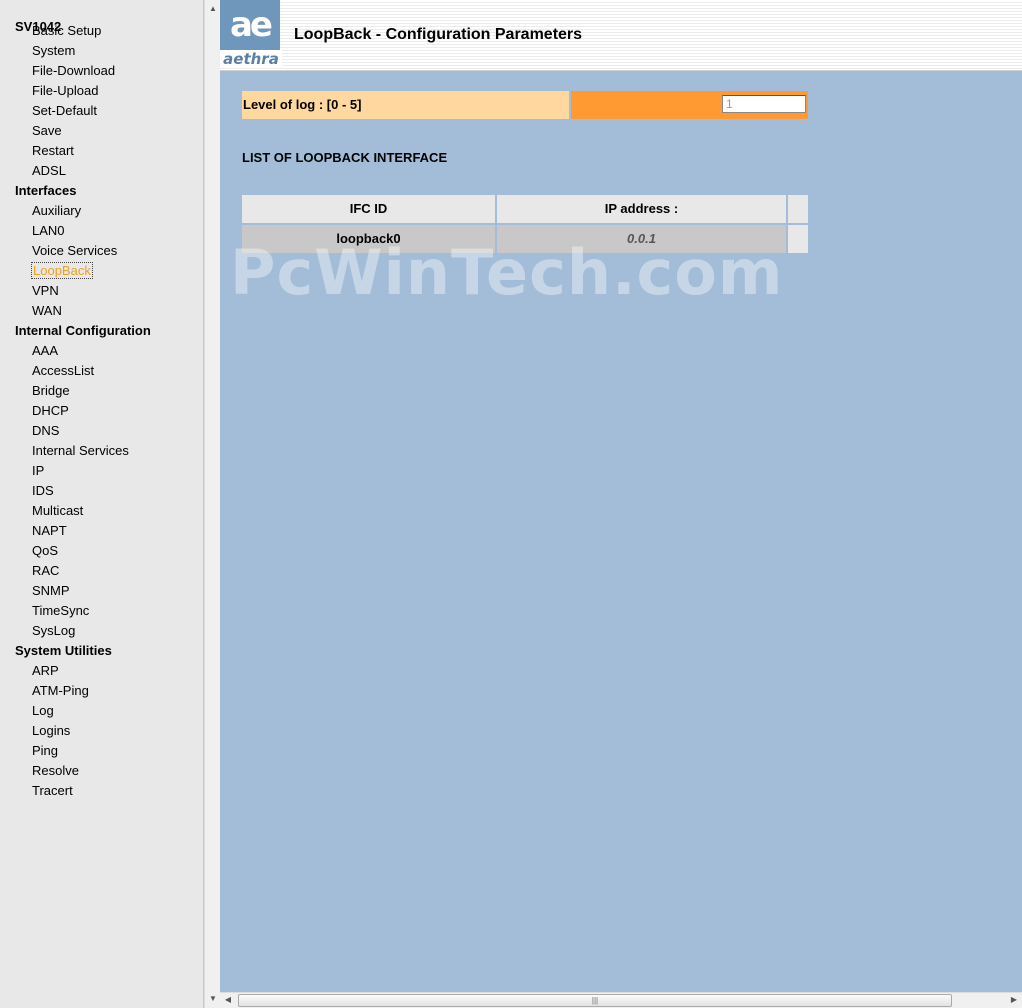  What do you see at coordinates (102, 111) in the screenshot?
I see `sidebar-item-set-default: Set-Default` at bounding box center [102, 111].